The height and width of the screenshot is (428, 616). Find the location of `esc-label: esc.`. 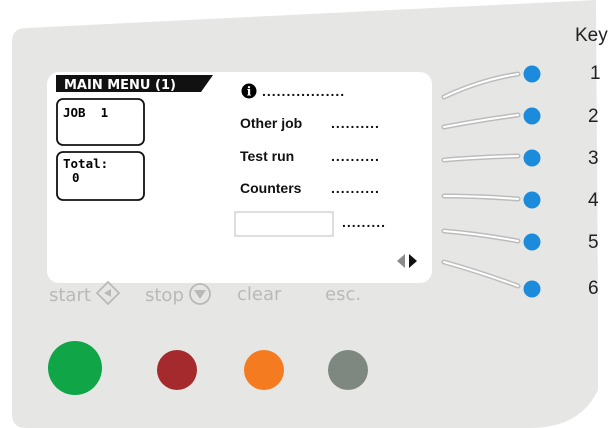

esc-label: esc. is located at coordinates (343, 294).